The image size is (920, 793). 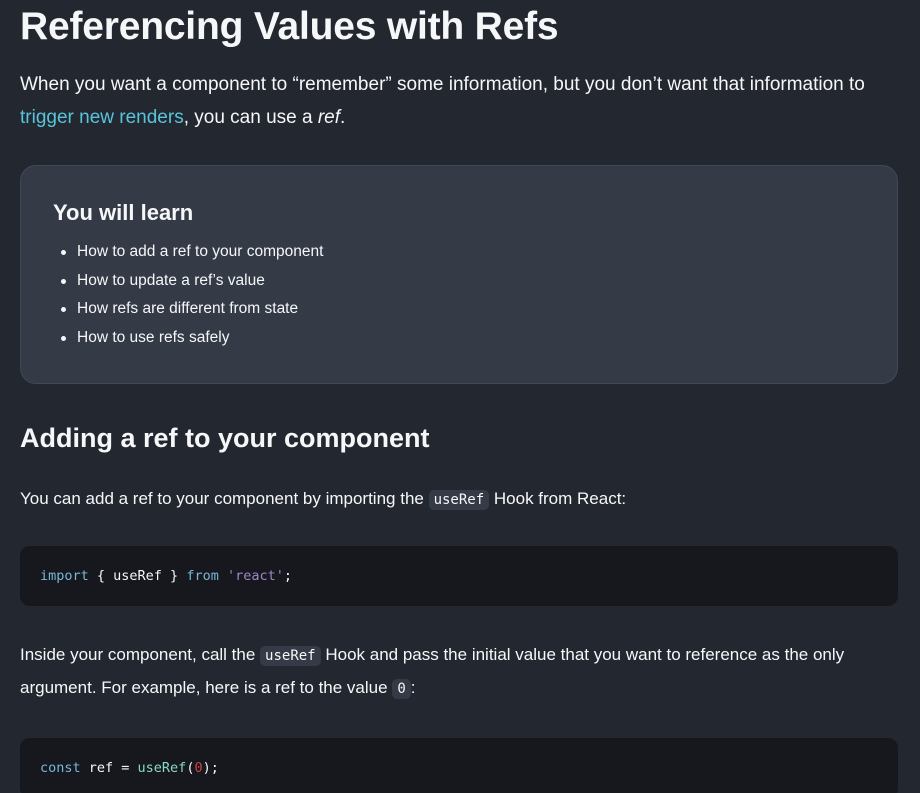 I want to click on para1-text-end: Hook from React:, so click(x=558, y=498).